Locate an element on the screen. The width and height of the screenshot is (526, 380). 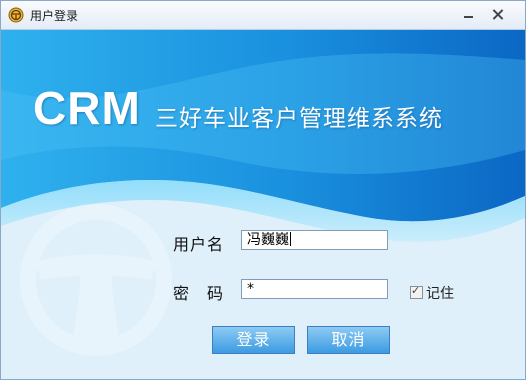
username-input: 冯巍巍 is located at coordinates (314, 240).